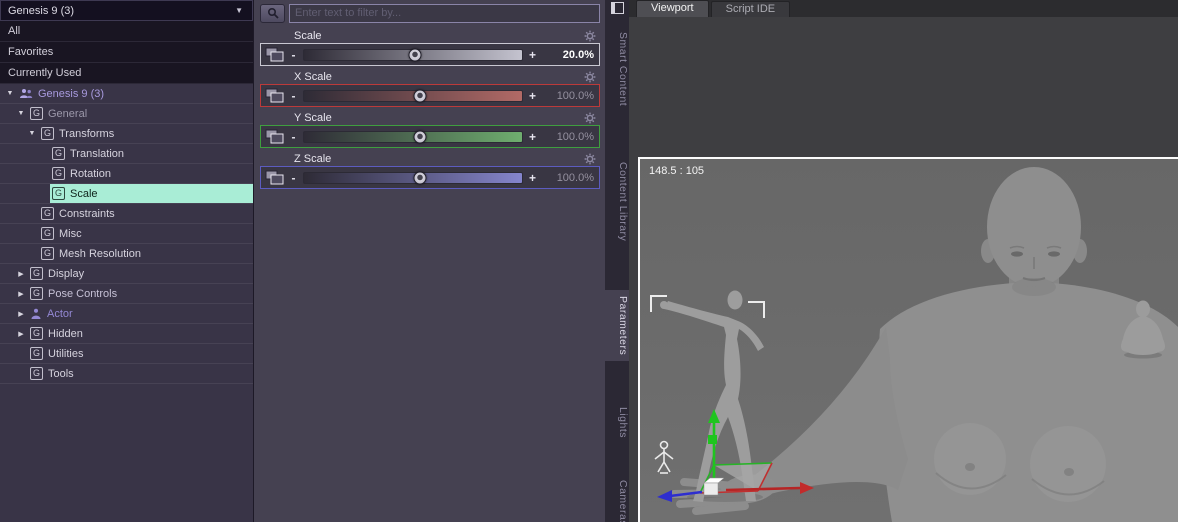 The width and height of the screenshot is (1178, 522). Describe the element at coordinates (313, 158) in the screenshot. I see `slider-label: Z Scale` at that location.